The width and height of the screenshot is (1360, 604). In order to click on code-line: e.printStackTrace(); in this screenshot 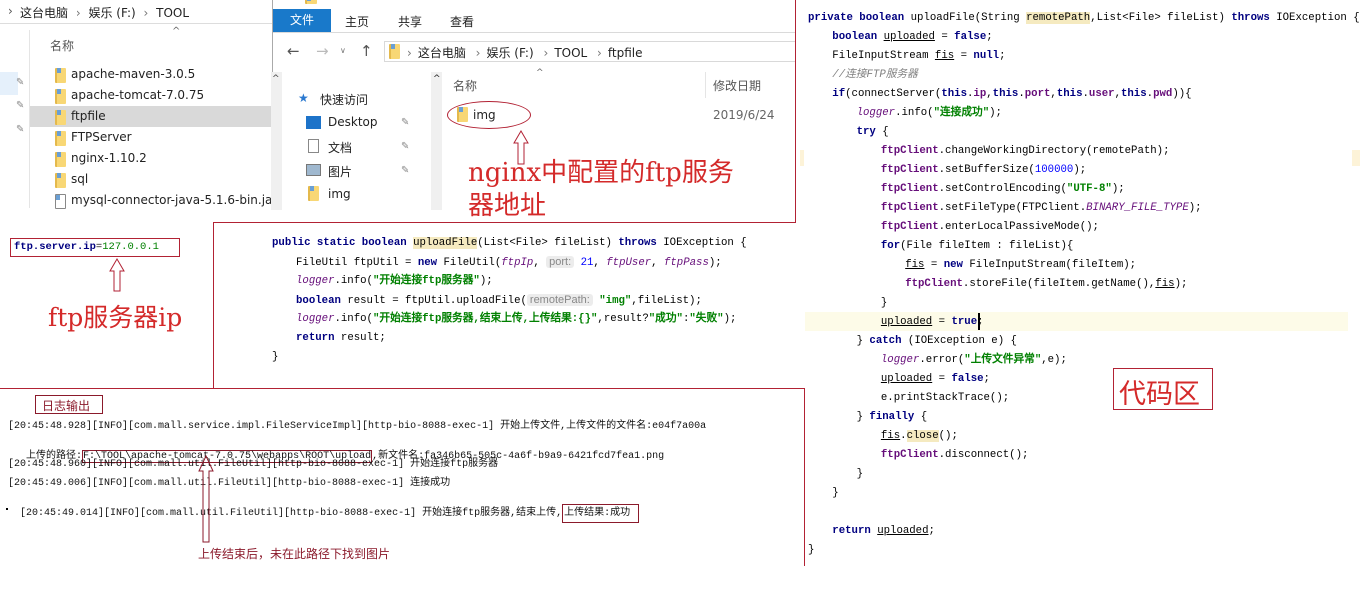, I will do `click(945, 398)`.